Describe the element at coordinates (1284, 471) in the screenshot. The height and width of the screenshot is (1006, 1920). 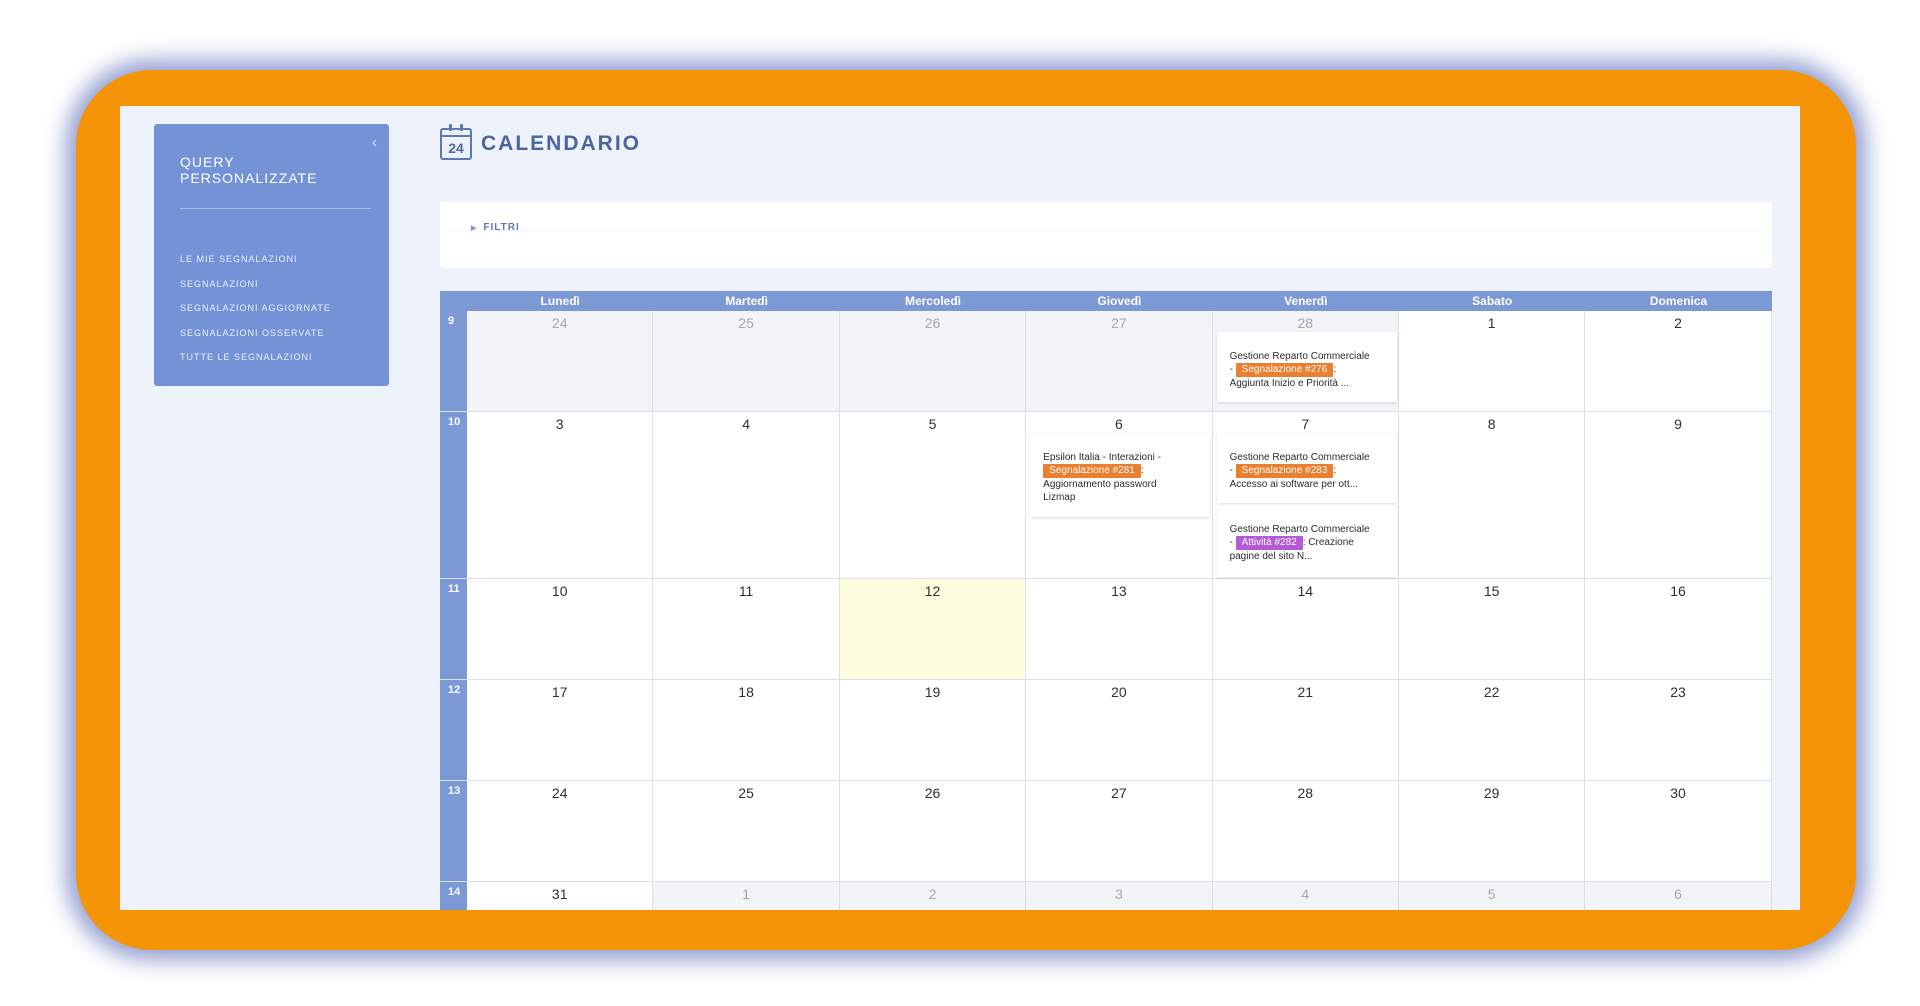
I see `event-issue-badge: Segnalazione #283` at that location.